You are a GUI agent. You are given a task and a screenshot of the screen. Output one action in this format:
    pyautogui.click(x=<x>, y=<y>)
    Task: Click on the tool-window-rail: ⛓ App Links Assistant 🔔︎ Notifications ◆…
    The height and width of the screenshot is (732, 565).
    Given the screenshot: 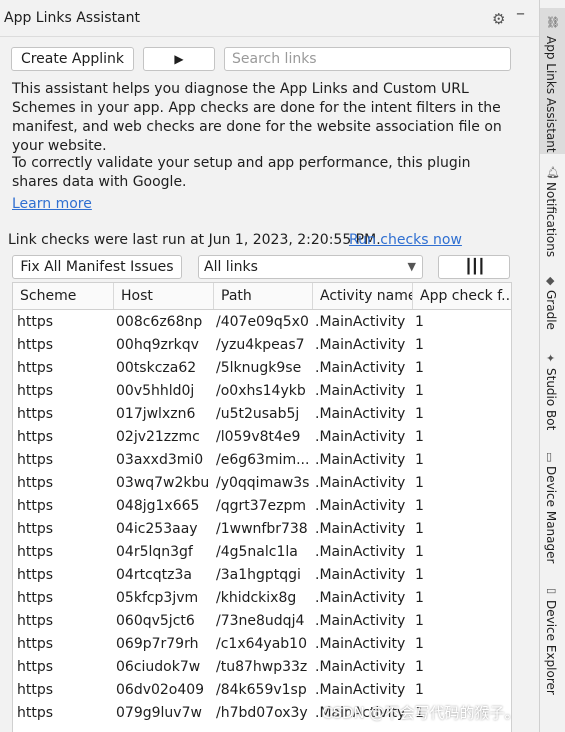 What is the action you would take?
    pyautogui.click(x=552, y=366)
    